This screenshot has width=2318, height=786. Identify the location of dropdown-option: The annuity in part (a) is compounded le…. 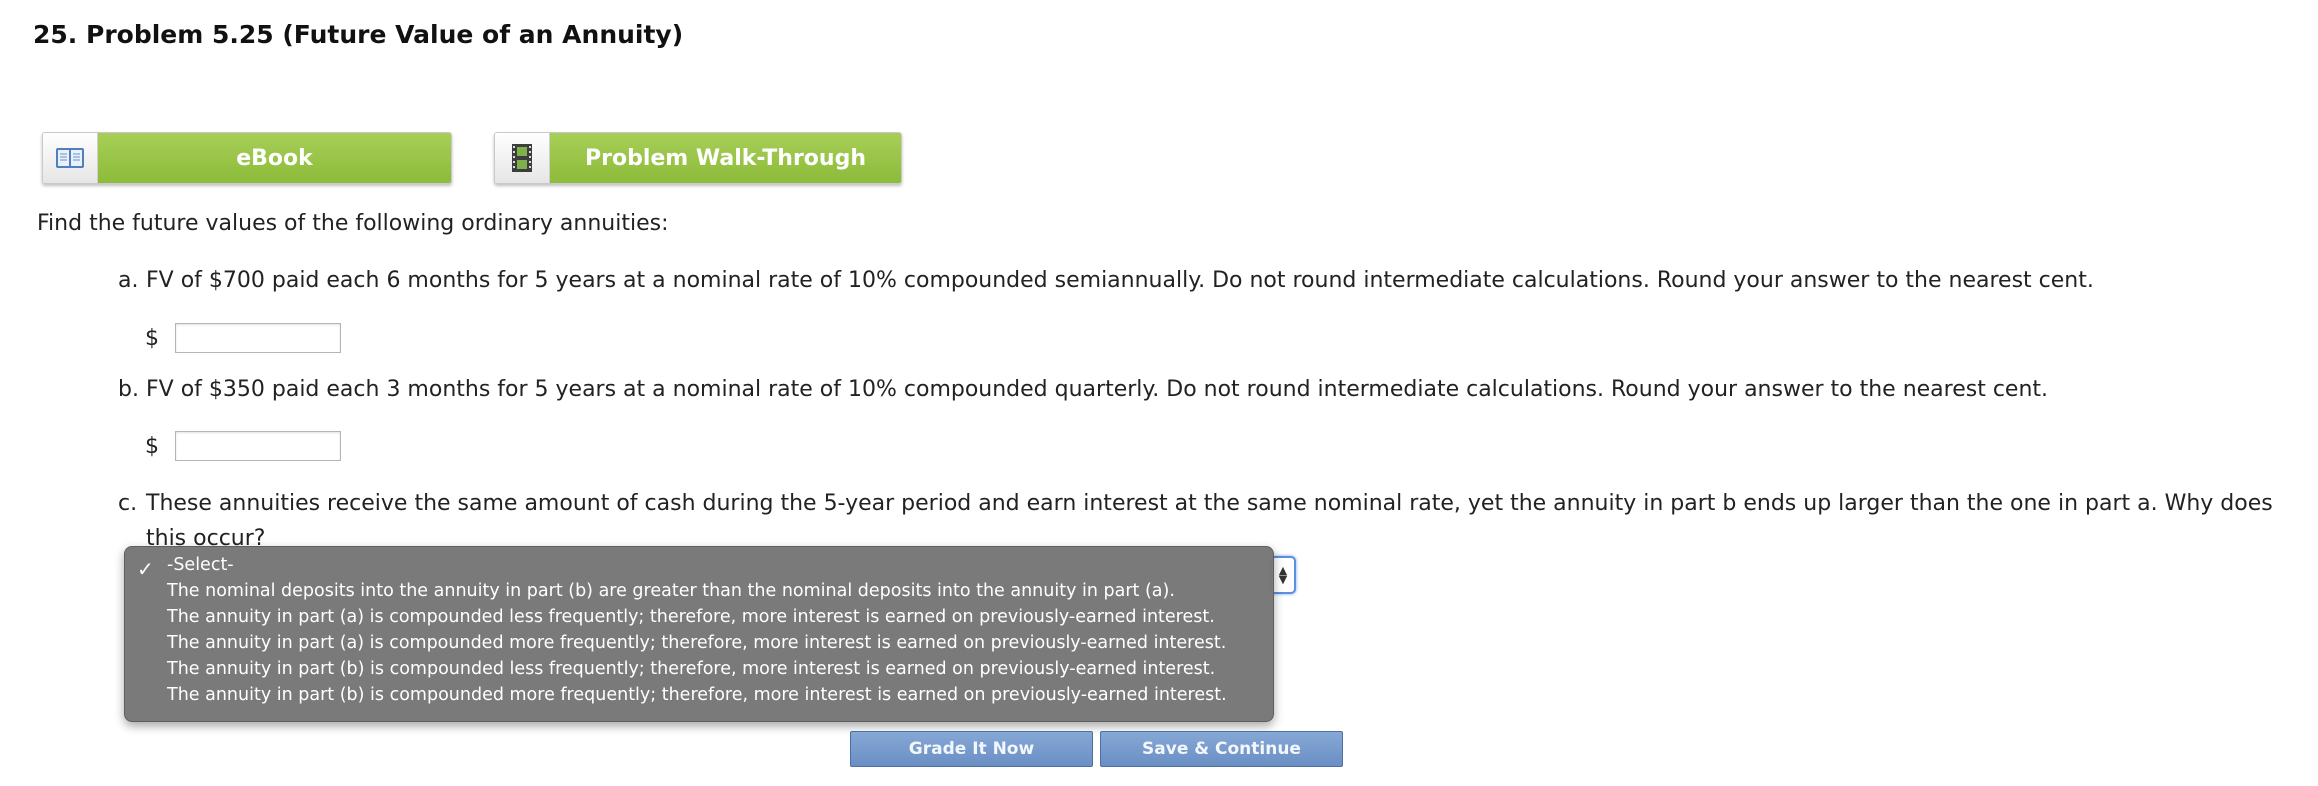
(691, 617).